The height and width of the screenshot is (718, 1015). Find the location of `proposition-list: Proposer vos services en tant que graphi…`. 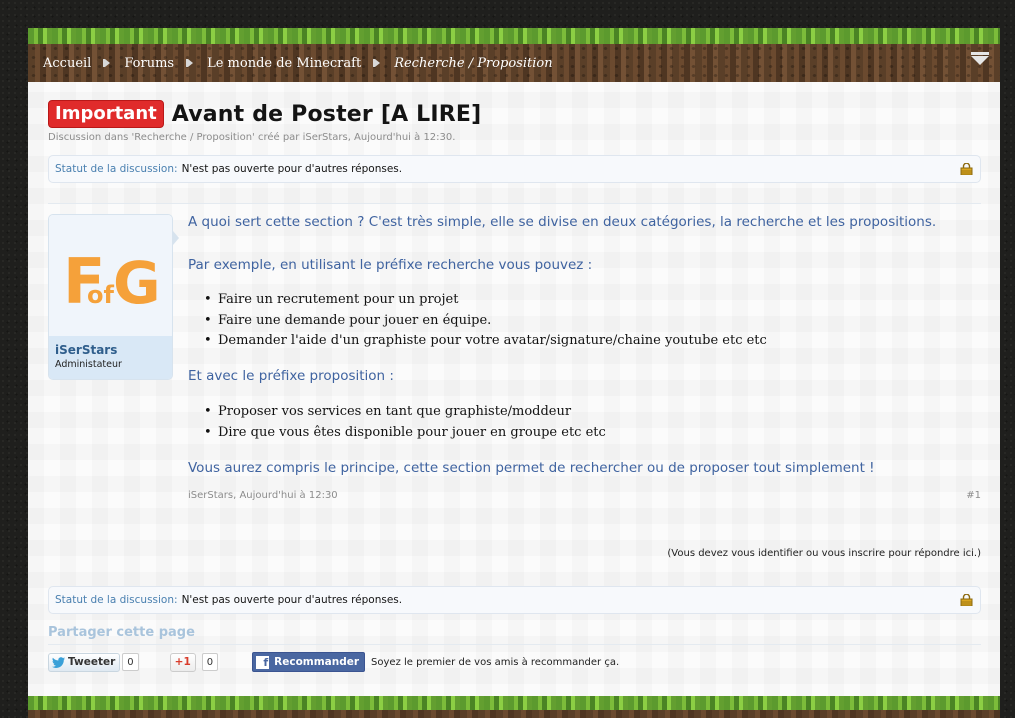

proposition-list: Proposer vos services en tant que graphi… is located at coordinates (397, 424).